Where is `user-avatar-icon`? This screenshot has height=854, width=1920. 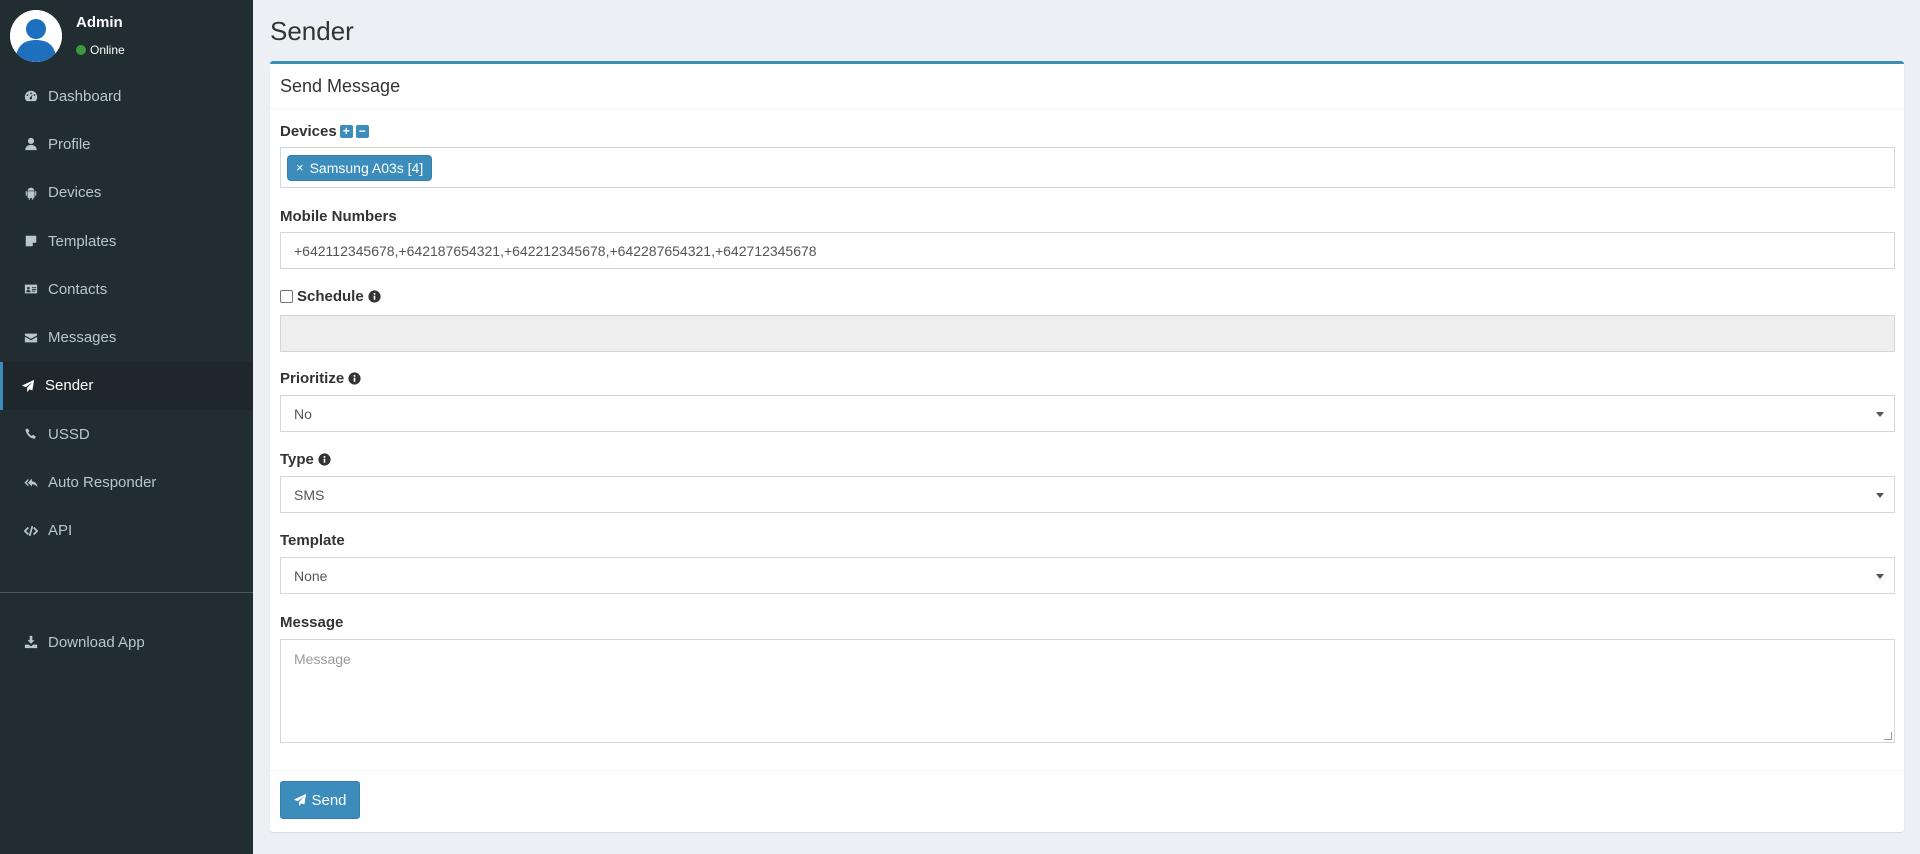 user-avatar-icon is located at coordinates (36, 36).